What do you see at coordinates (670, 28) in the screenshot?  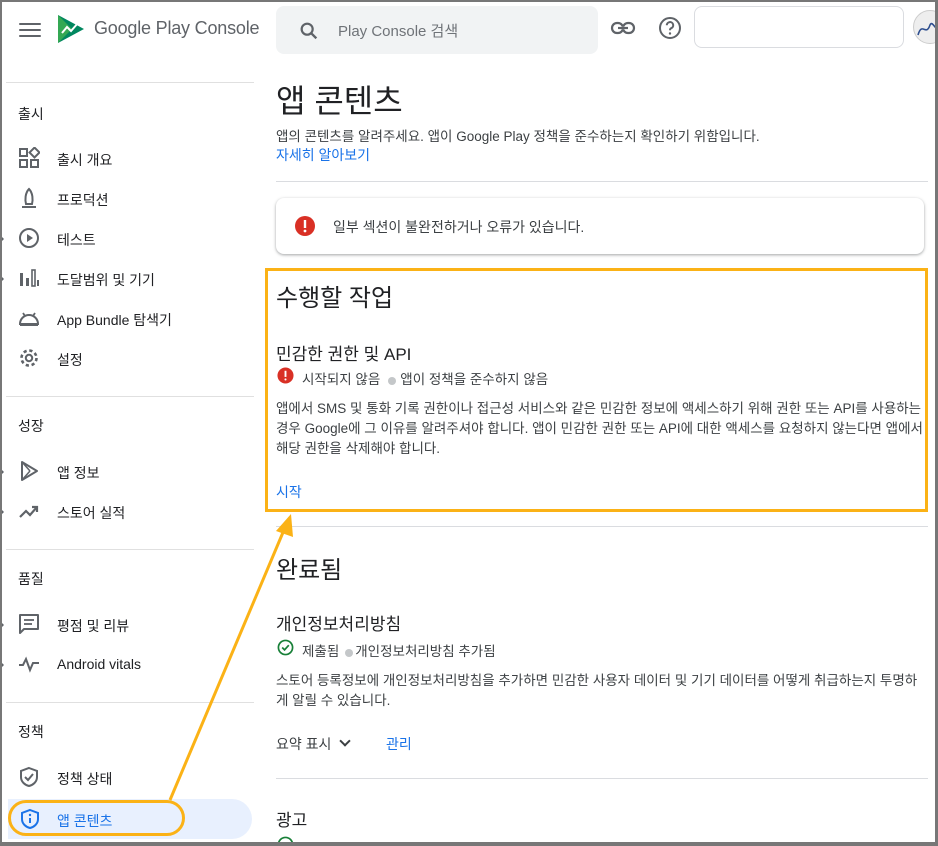 I see `help-icon` at bounding box center [670, 28].